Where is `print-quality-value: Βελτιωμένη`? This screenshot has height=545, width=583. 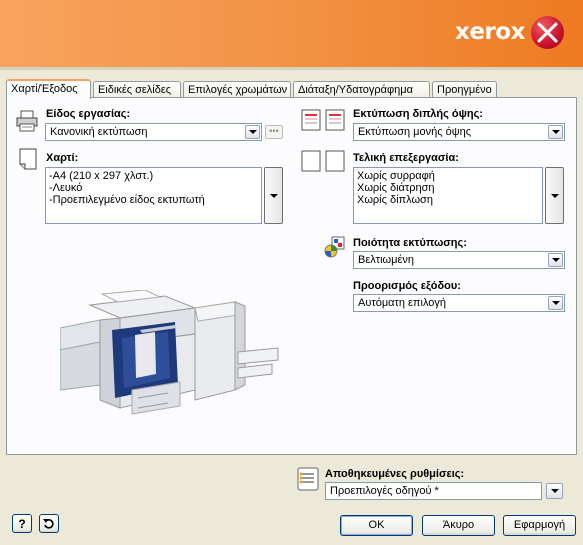 print-quality-value: Βελτιωμένη is located at coordinates (386, 260).